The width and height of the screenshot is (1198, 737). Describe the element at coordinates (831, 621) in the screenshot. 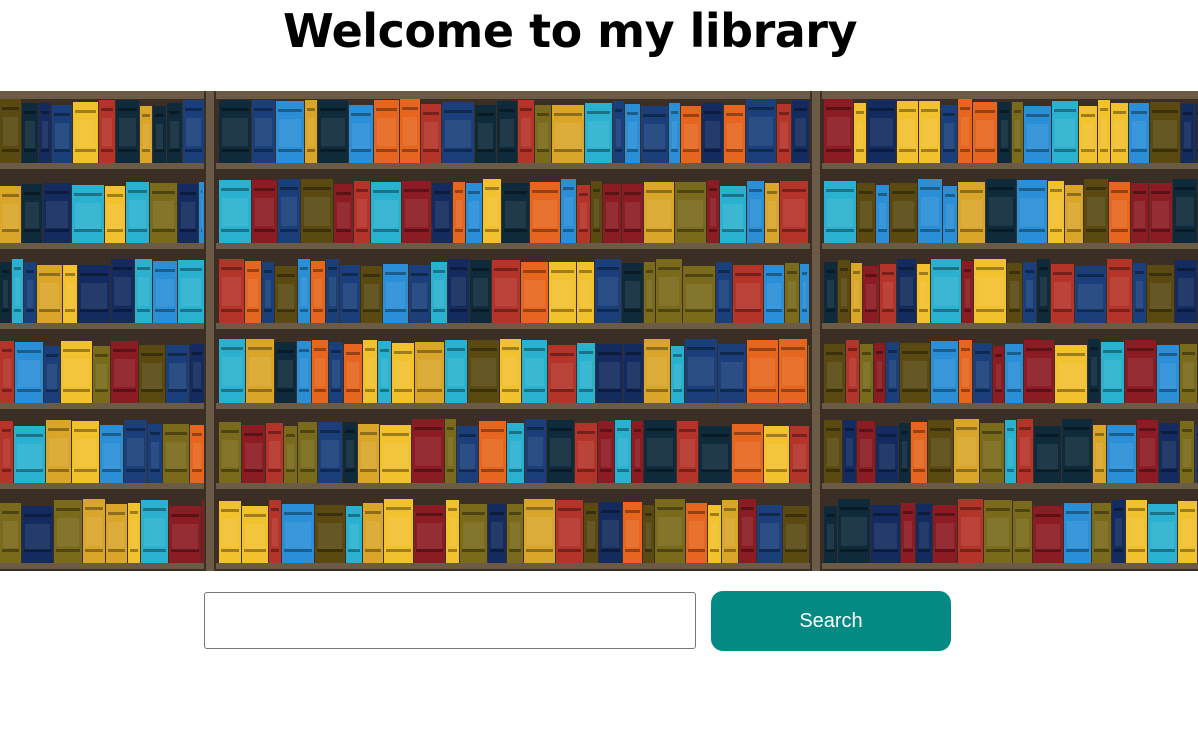

I see `search-button: Search` at that location.